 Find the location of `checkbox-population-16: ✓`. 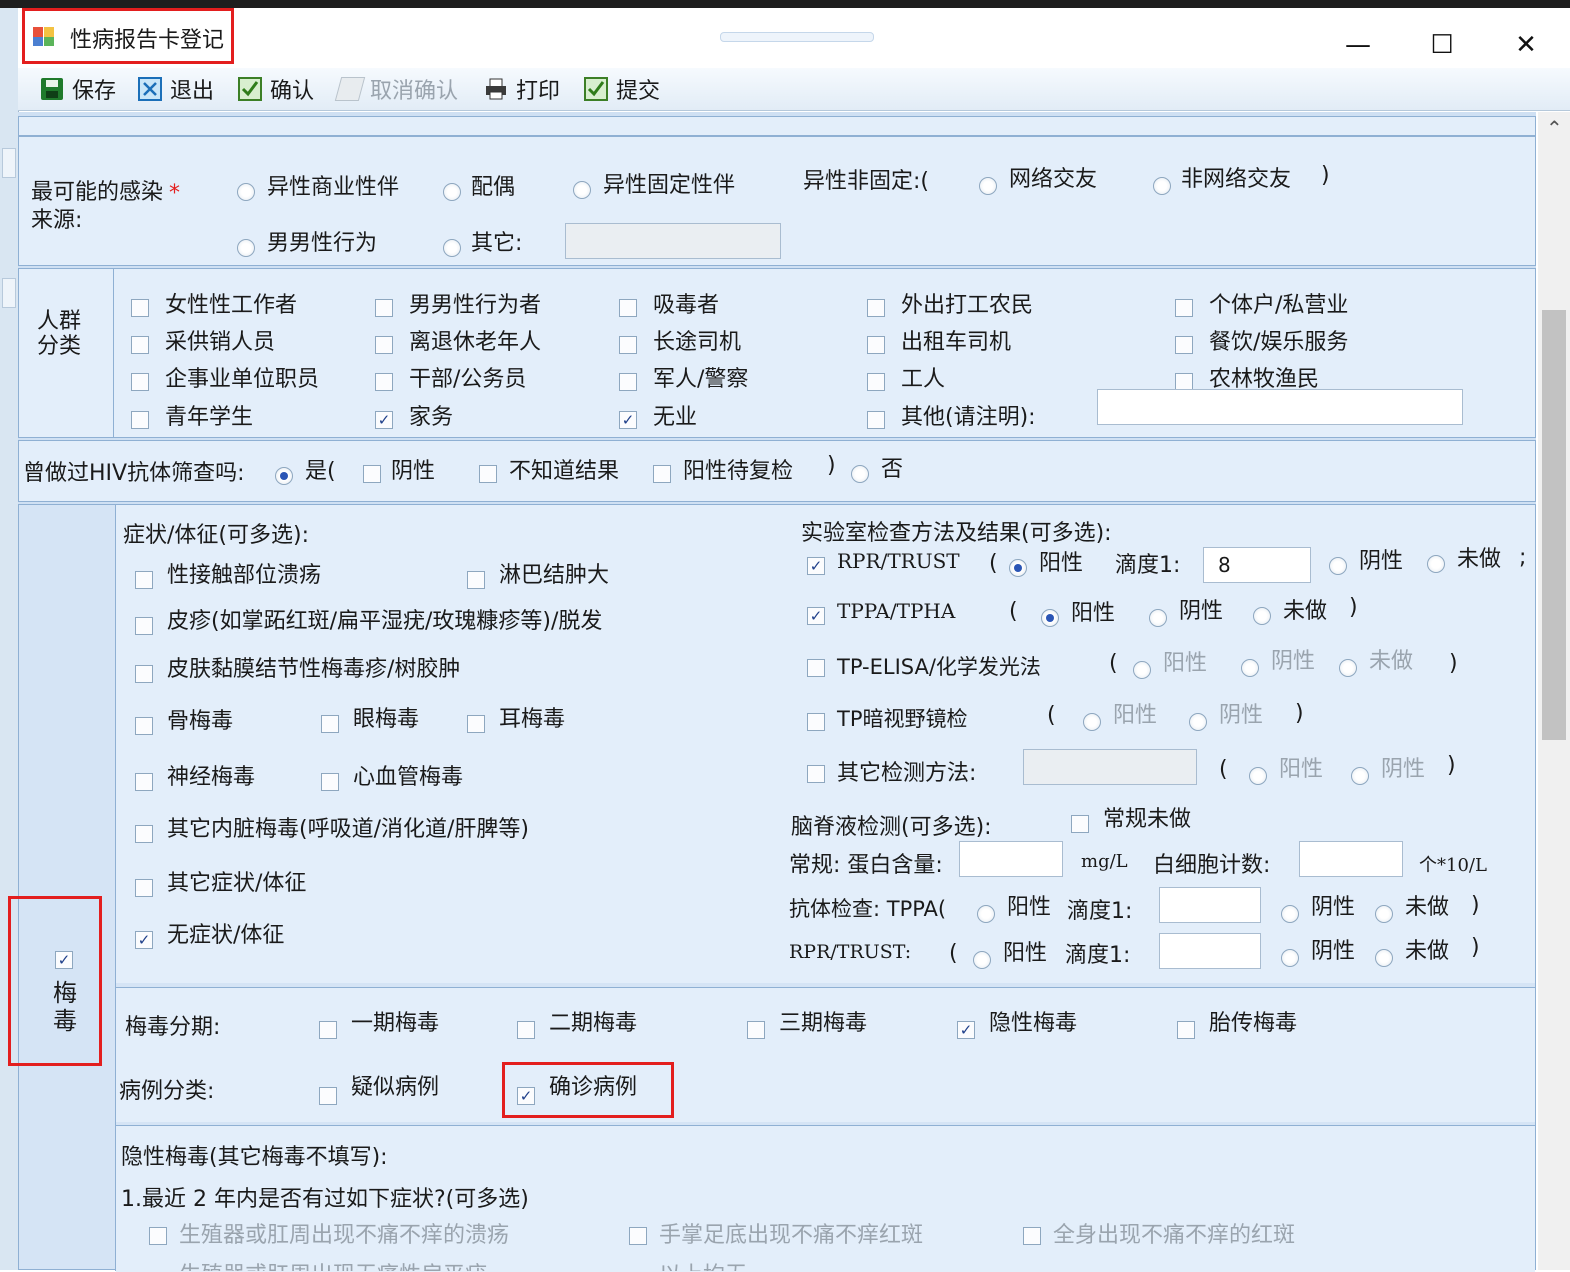

checkbox-population-16: ✓ is located at coordinates (384, 420).